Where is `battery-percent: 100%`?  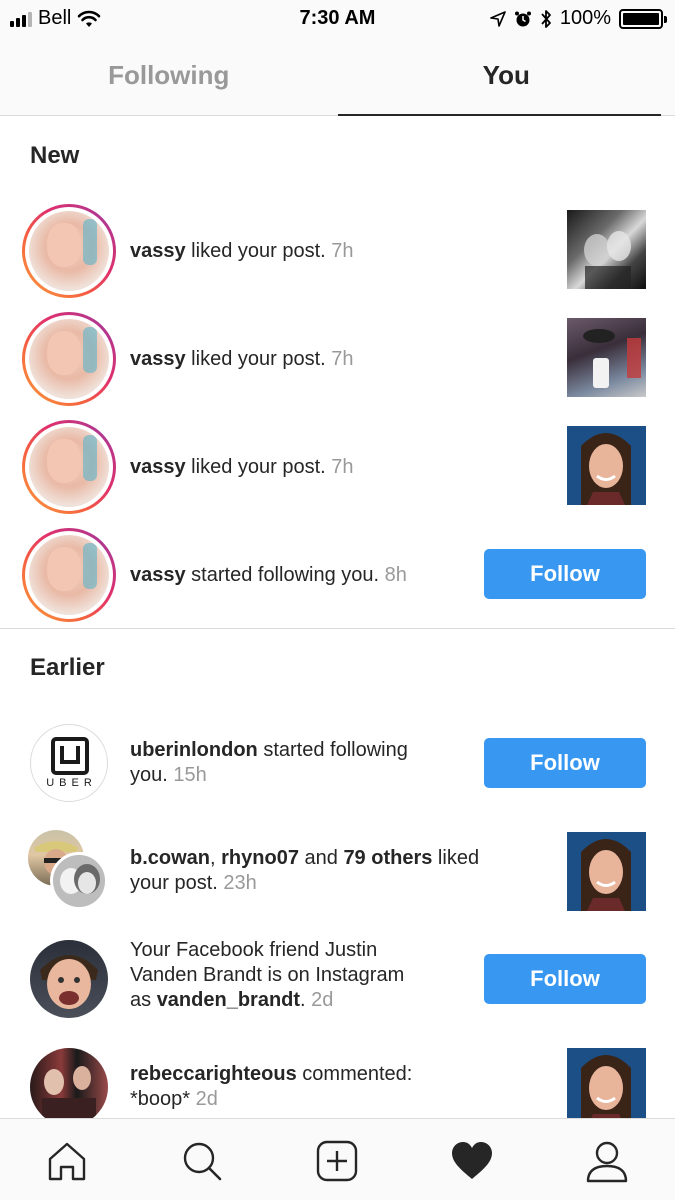
battery-percent: 100% is located at coordinates (585, 18).